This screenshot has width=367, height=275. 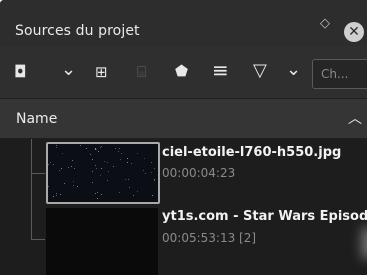 What do you see at coordinates (252, 152) in the screenshot?
I see `clip-name: ciel-etoile-l760-h550.jpg` at bounding box center [252, 152].